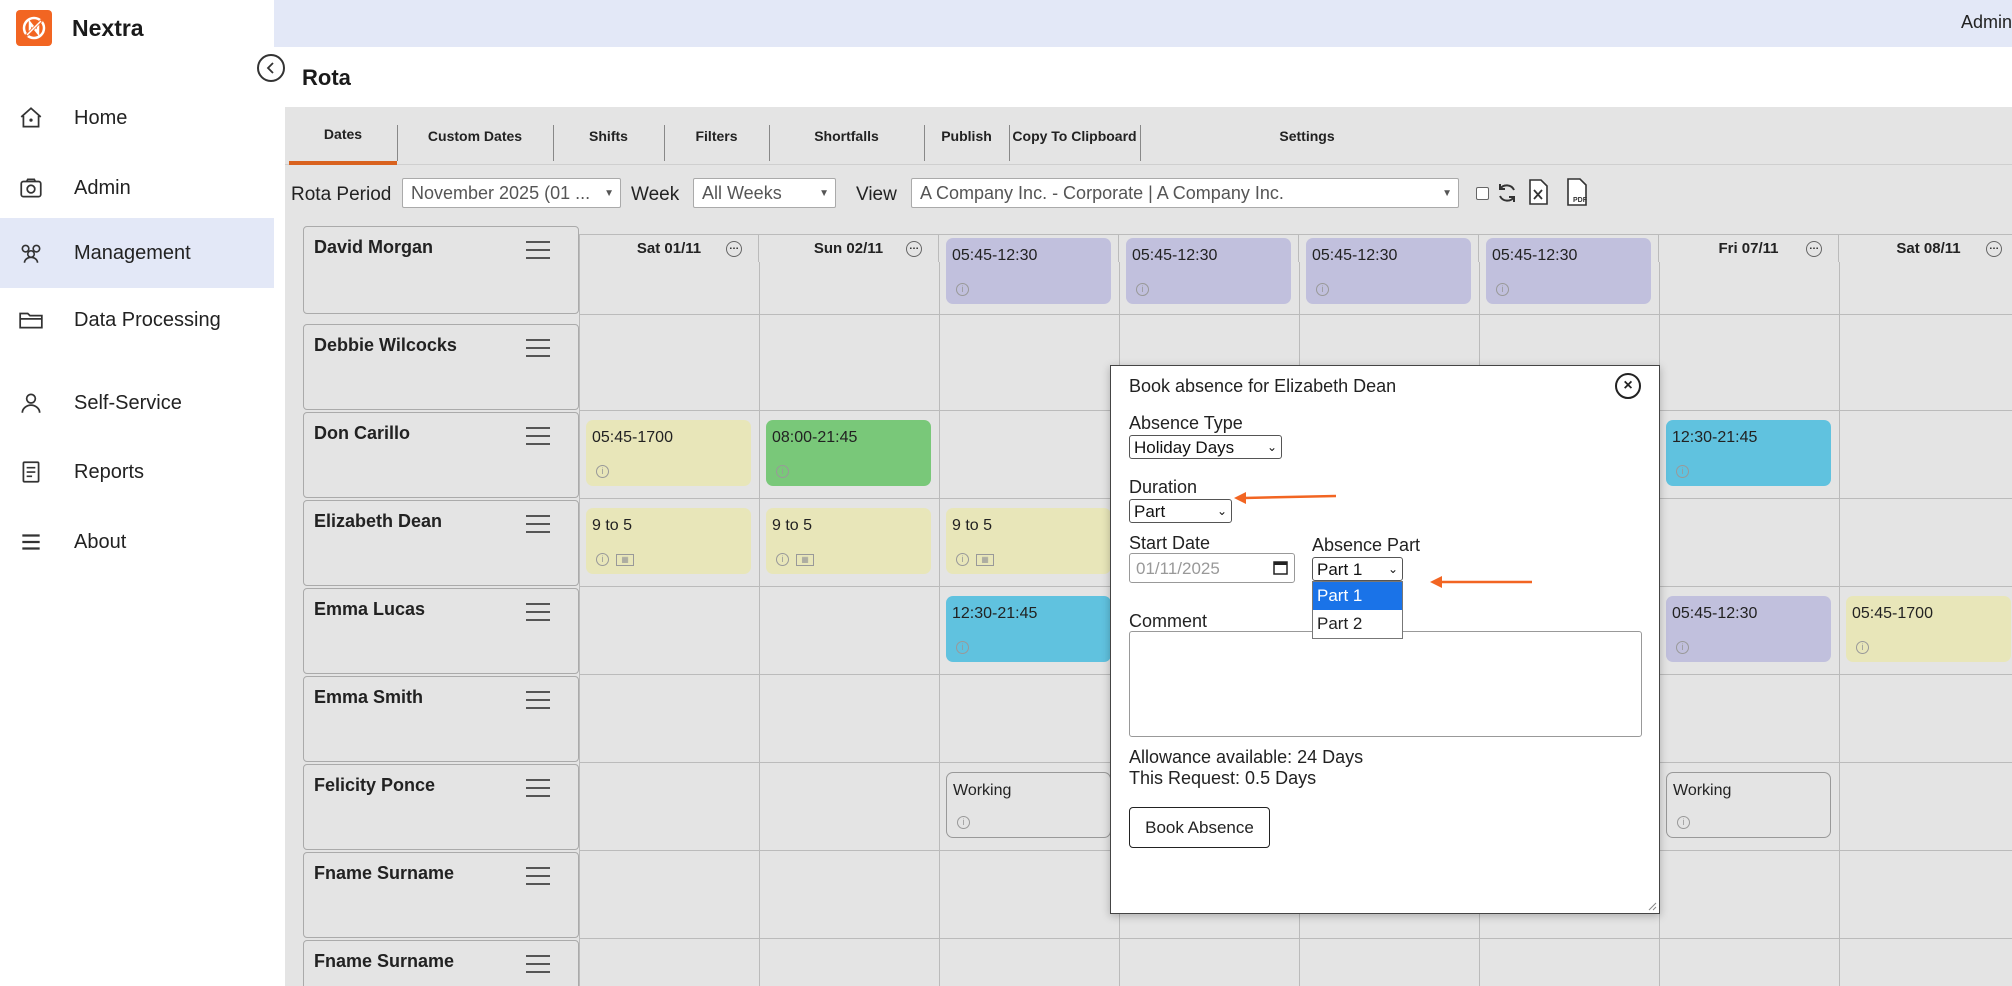 This screenshot has height=986, width=2012. Describe the element at coordinates (137, 188) in the screenshot. I see `sidebar-item-admin: Admin` at that location.